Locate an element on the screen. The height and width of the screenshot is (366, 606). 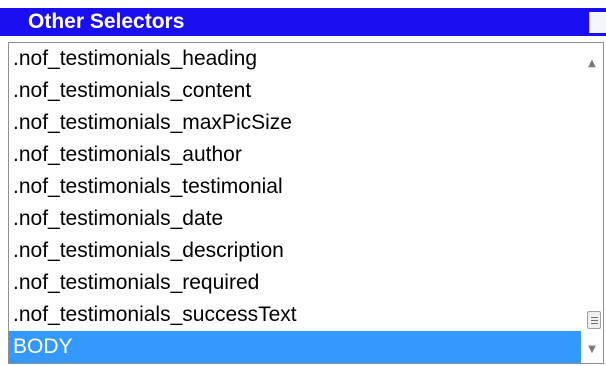
list-item: .nof_testimonials_successText is located at coordinates (295, 315).